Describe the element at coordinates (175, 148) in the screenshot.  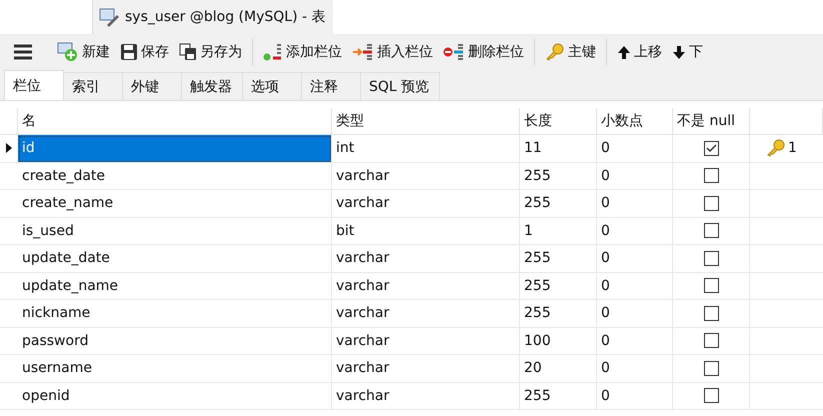
I see `table-cell: id` at that location.